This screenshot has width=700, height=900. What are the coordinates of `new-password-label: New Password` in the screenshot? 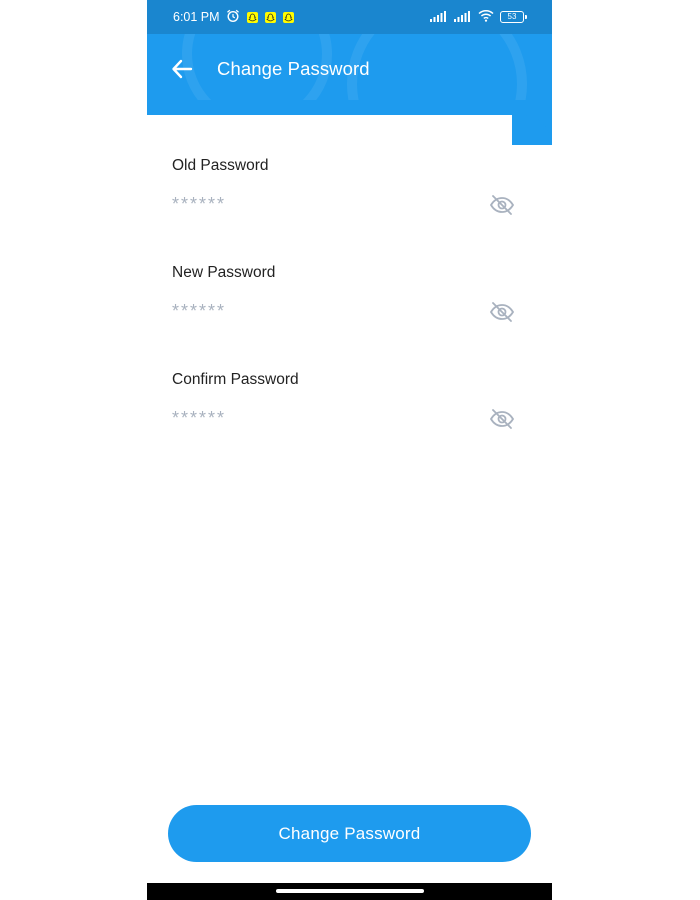 It's located at (224, 272).